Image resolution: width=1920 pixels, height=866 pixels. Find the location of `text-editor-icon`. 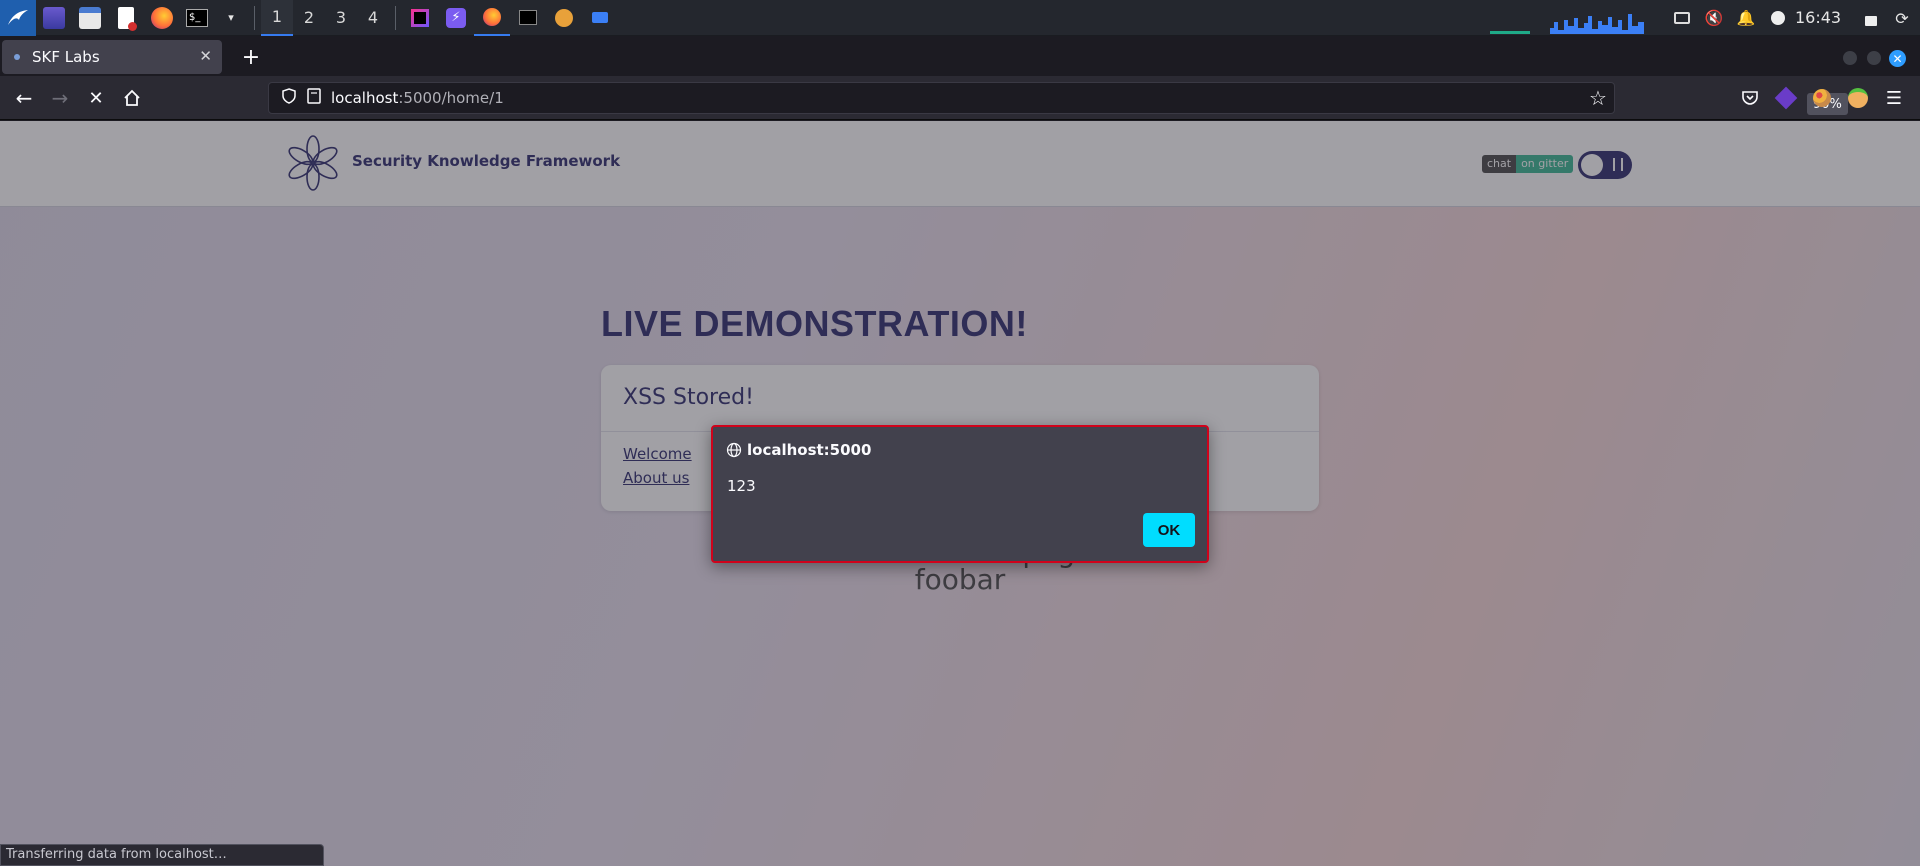

text-editor-icon is located at coordinates (126, 18).